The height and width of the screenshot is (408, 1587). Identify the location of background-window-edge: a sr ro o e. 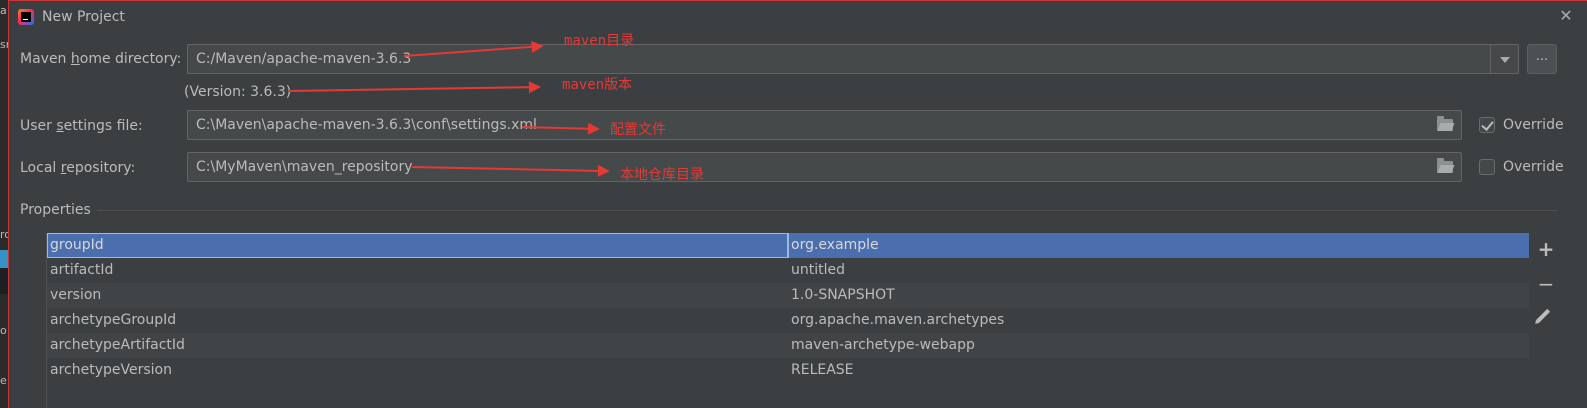
(4, 204).